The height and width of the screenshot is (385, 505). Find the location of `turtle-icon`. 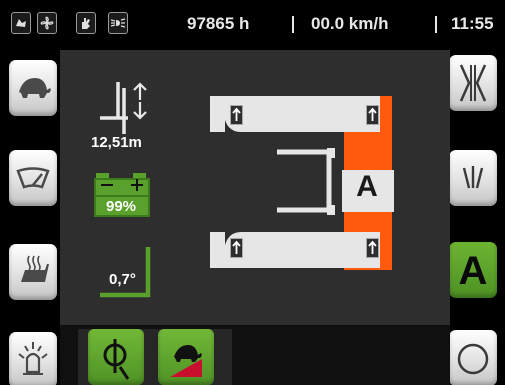

turtle-icon is located at coordinates (35, 88).